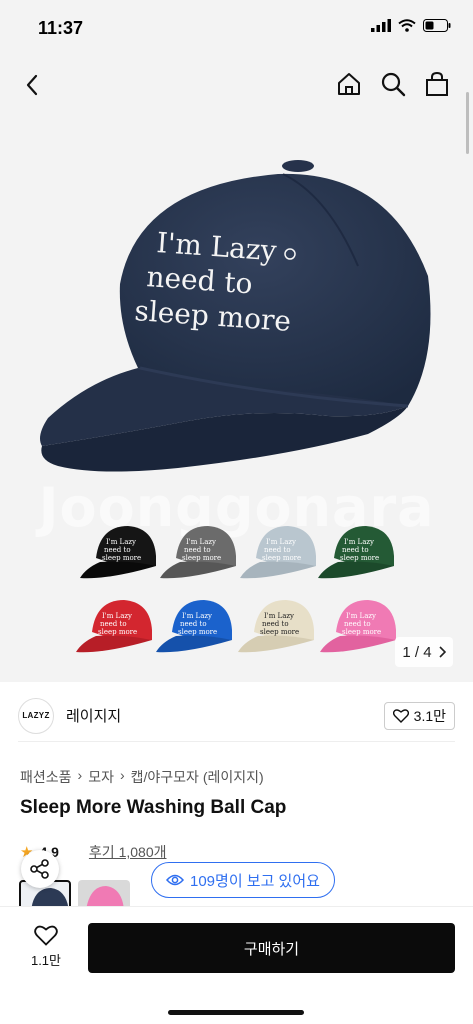  I want to click on chevron-right-icon, so click(442, 652).